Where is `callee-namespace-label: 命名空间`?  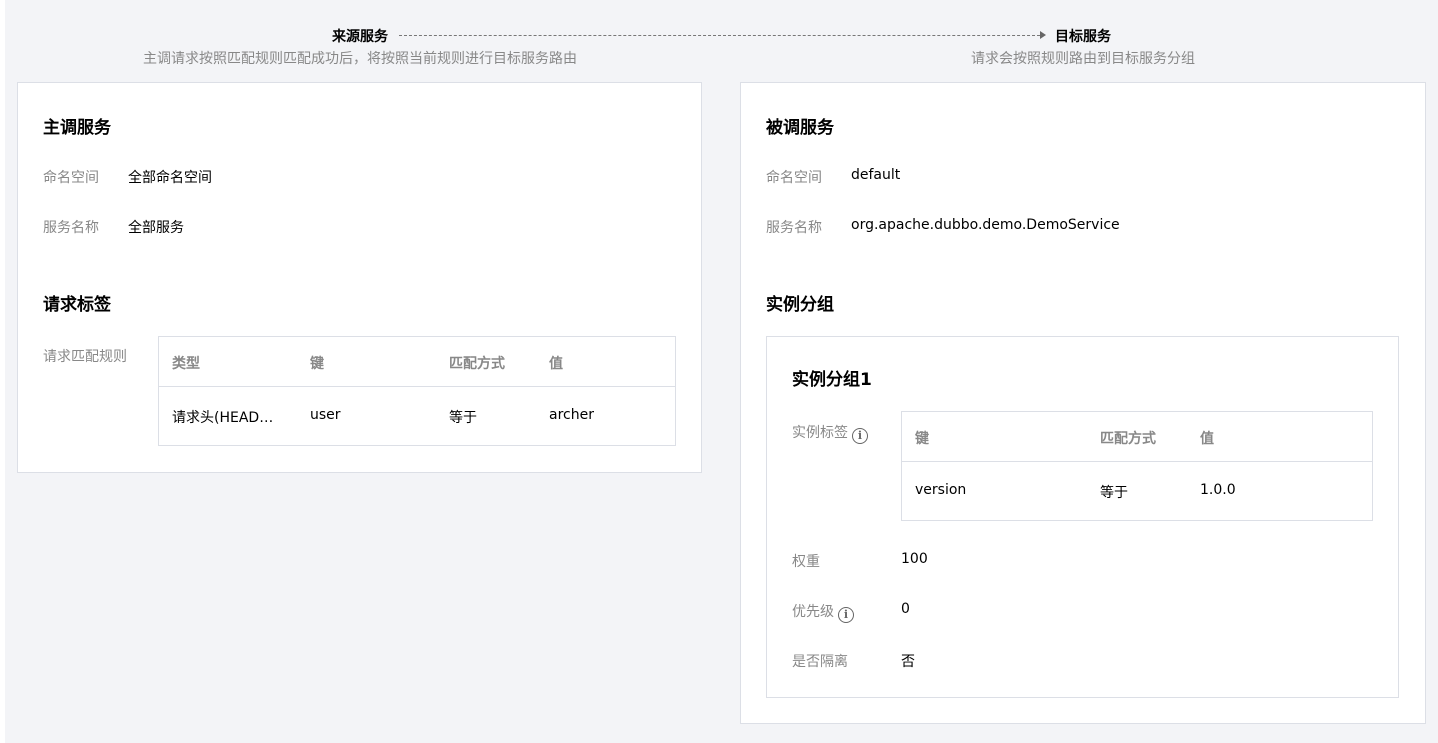 callee-namespace-label: 命名空间 is located at coordinates (794, 178).